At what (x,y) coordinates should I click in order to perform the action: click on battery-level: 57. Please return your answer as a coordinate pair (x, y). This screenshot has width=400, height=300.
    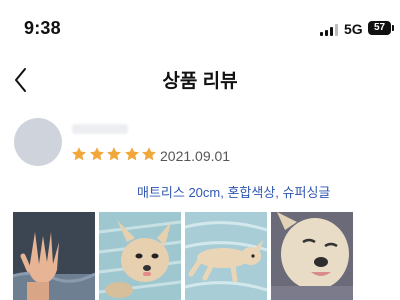
    Looking at the image, I should click on (379, 27).